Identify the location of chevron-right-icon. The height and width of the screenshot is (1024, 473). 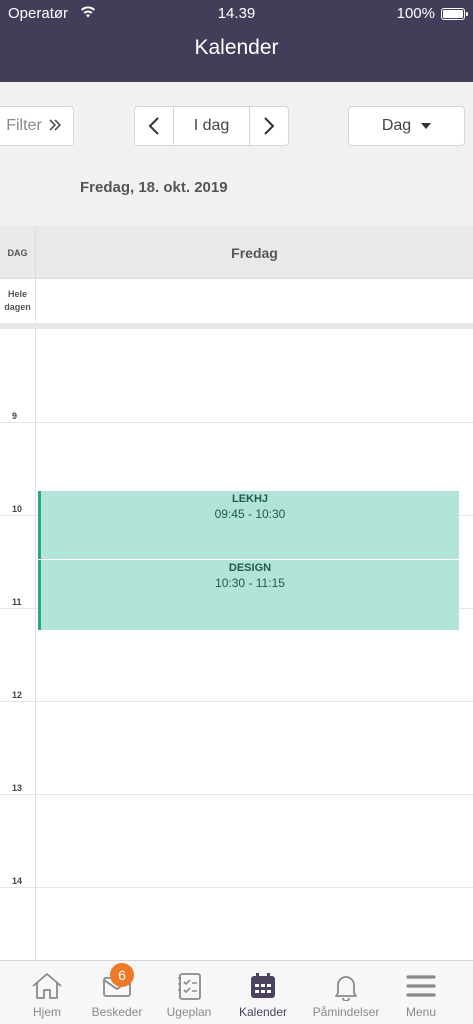
(269, 126).